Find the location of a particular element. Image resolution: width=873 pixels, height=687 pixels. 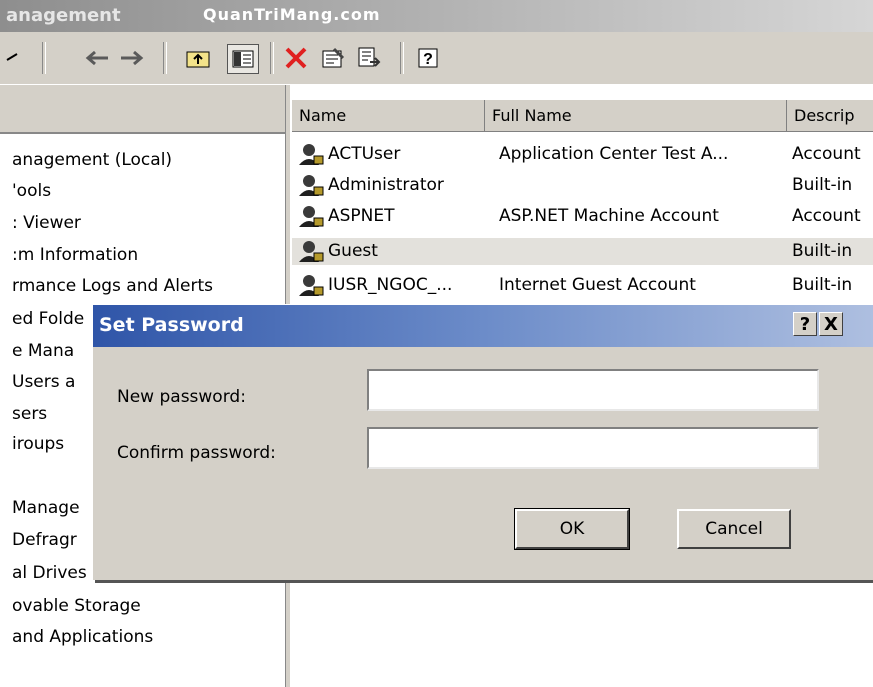

forward-arrow-icon is located at coordinates (132, 58).